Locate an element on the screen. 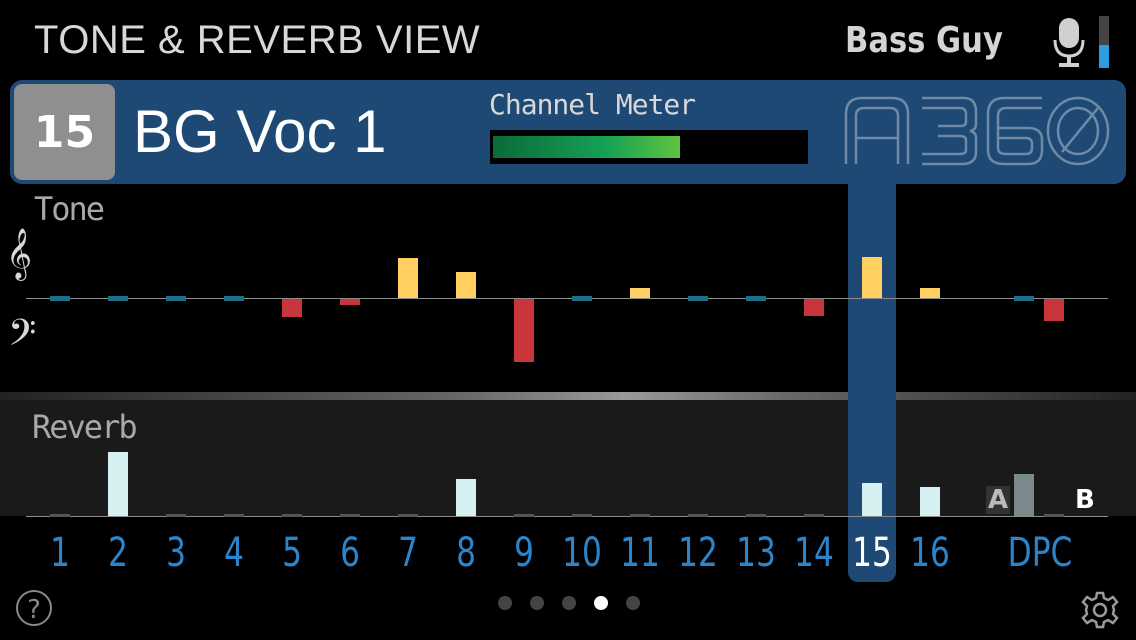 The height and width of the screenshot is (640, 1136). channel-button-7: 7 is located at coordinates (407, 553).